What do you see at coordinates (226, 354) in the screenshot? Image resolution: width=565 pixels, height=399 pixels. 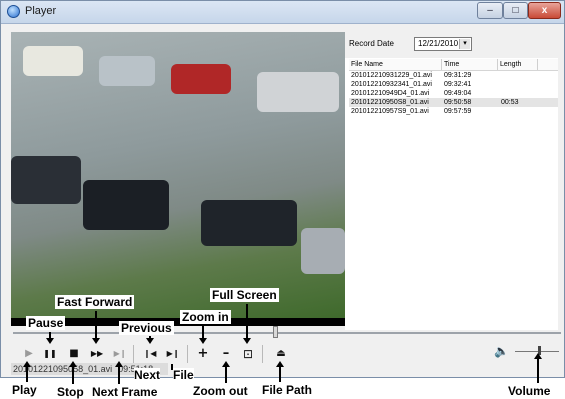 I see `zoom-out-button: –` at bounding box center [226, 354].